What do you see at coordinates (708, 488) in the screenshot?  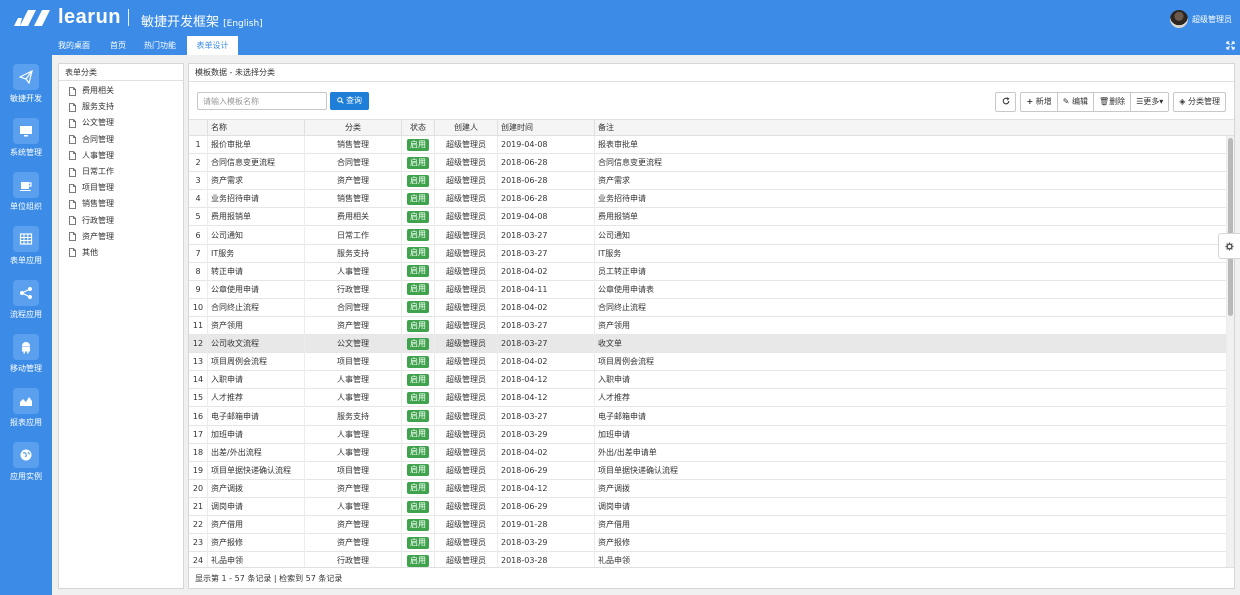 I see `table-row: 20 资产调拨 资产管理 启用 超级管理员 2018-04-12 资产调拨` at bounding box center [708, 488].